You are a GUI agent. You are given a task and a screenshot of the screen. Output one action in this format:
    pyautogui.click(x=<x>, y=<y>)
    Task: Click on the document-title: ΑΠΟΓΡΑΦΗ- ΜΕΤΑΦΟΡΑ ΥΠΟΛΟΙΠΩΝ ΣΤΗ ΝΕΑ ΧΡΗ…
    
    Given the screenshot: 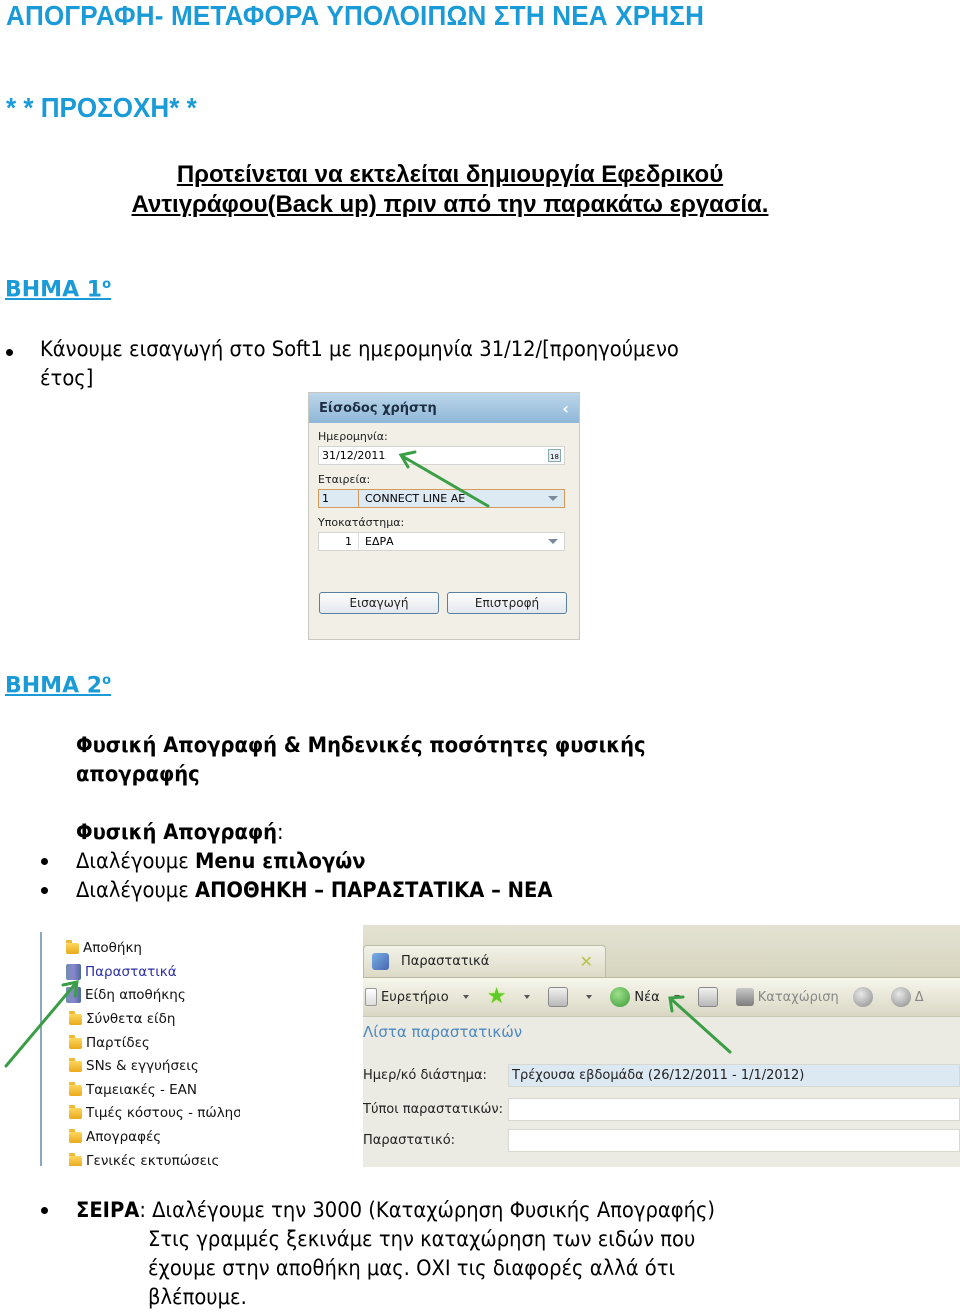 What is the action you would take?
    pyautogui.click(x=355, y=15)
    